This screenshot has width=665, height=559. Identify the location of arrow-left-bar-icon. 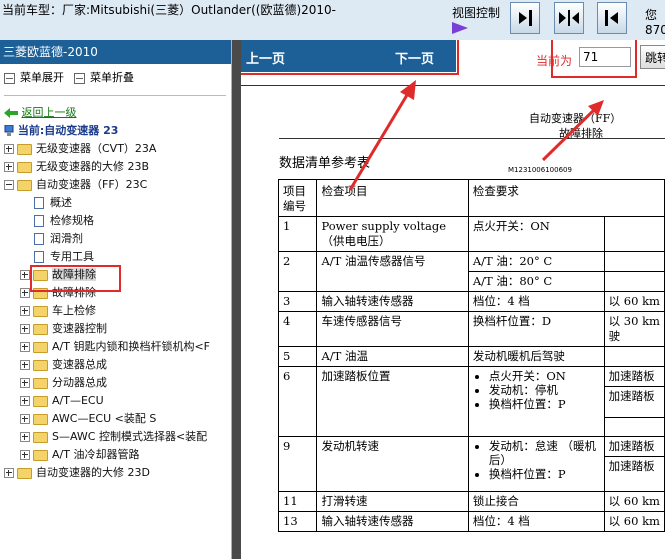
(611, 18).